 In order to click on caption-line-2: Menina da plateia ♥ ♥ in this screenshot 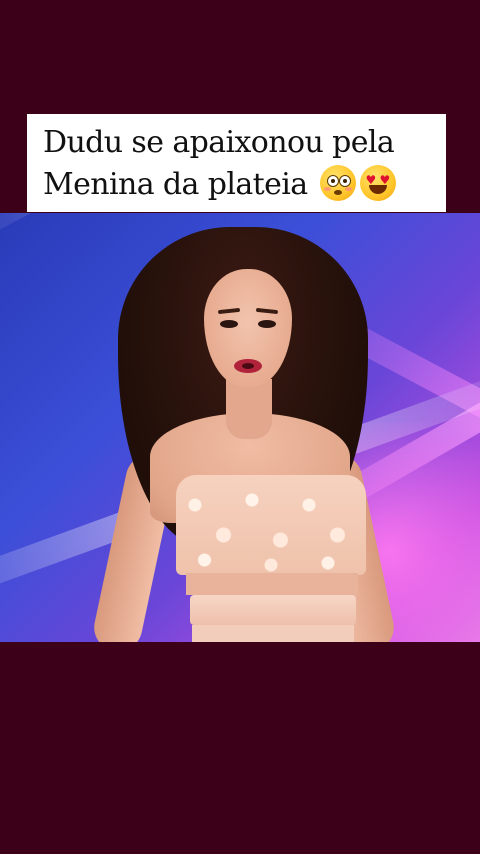, I will do `click(239, 185)`.